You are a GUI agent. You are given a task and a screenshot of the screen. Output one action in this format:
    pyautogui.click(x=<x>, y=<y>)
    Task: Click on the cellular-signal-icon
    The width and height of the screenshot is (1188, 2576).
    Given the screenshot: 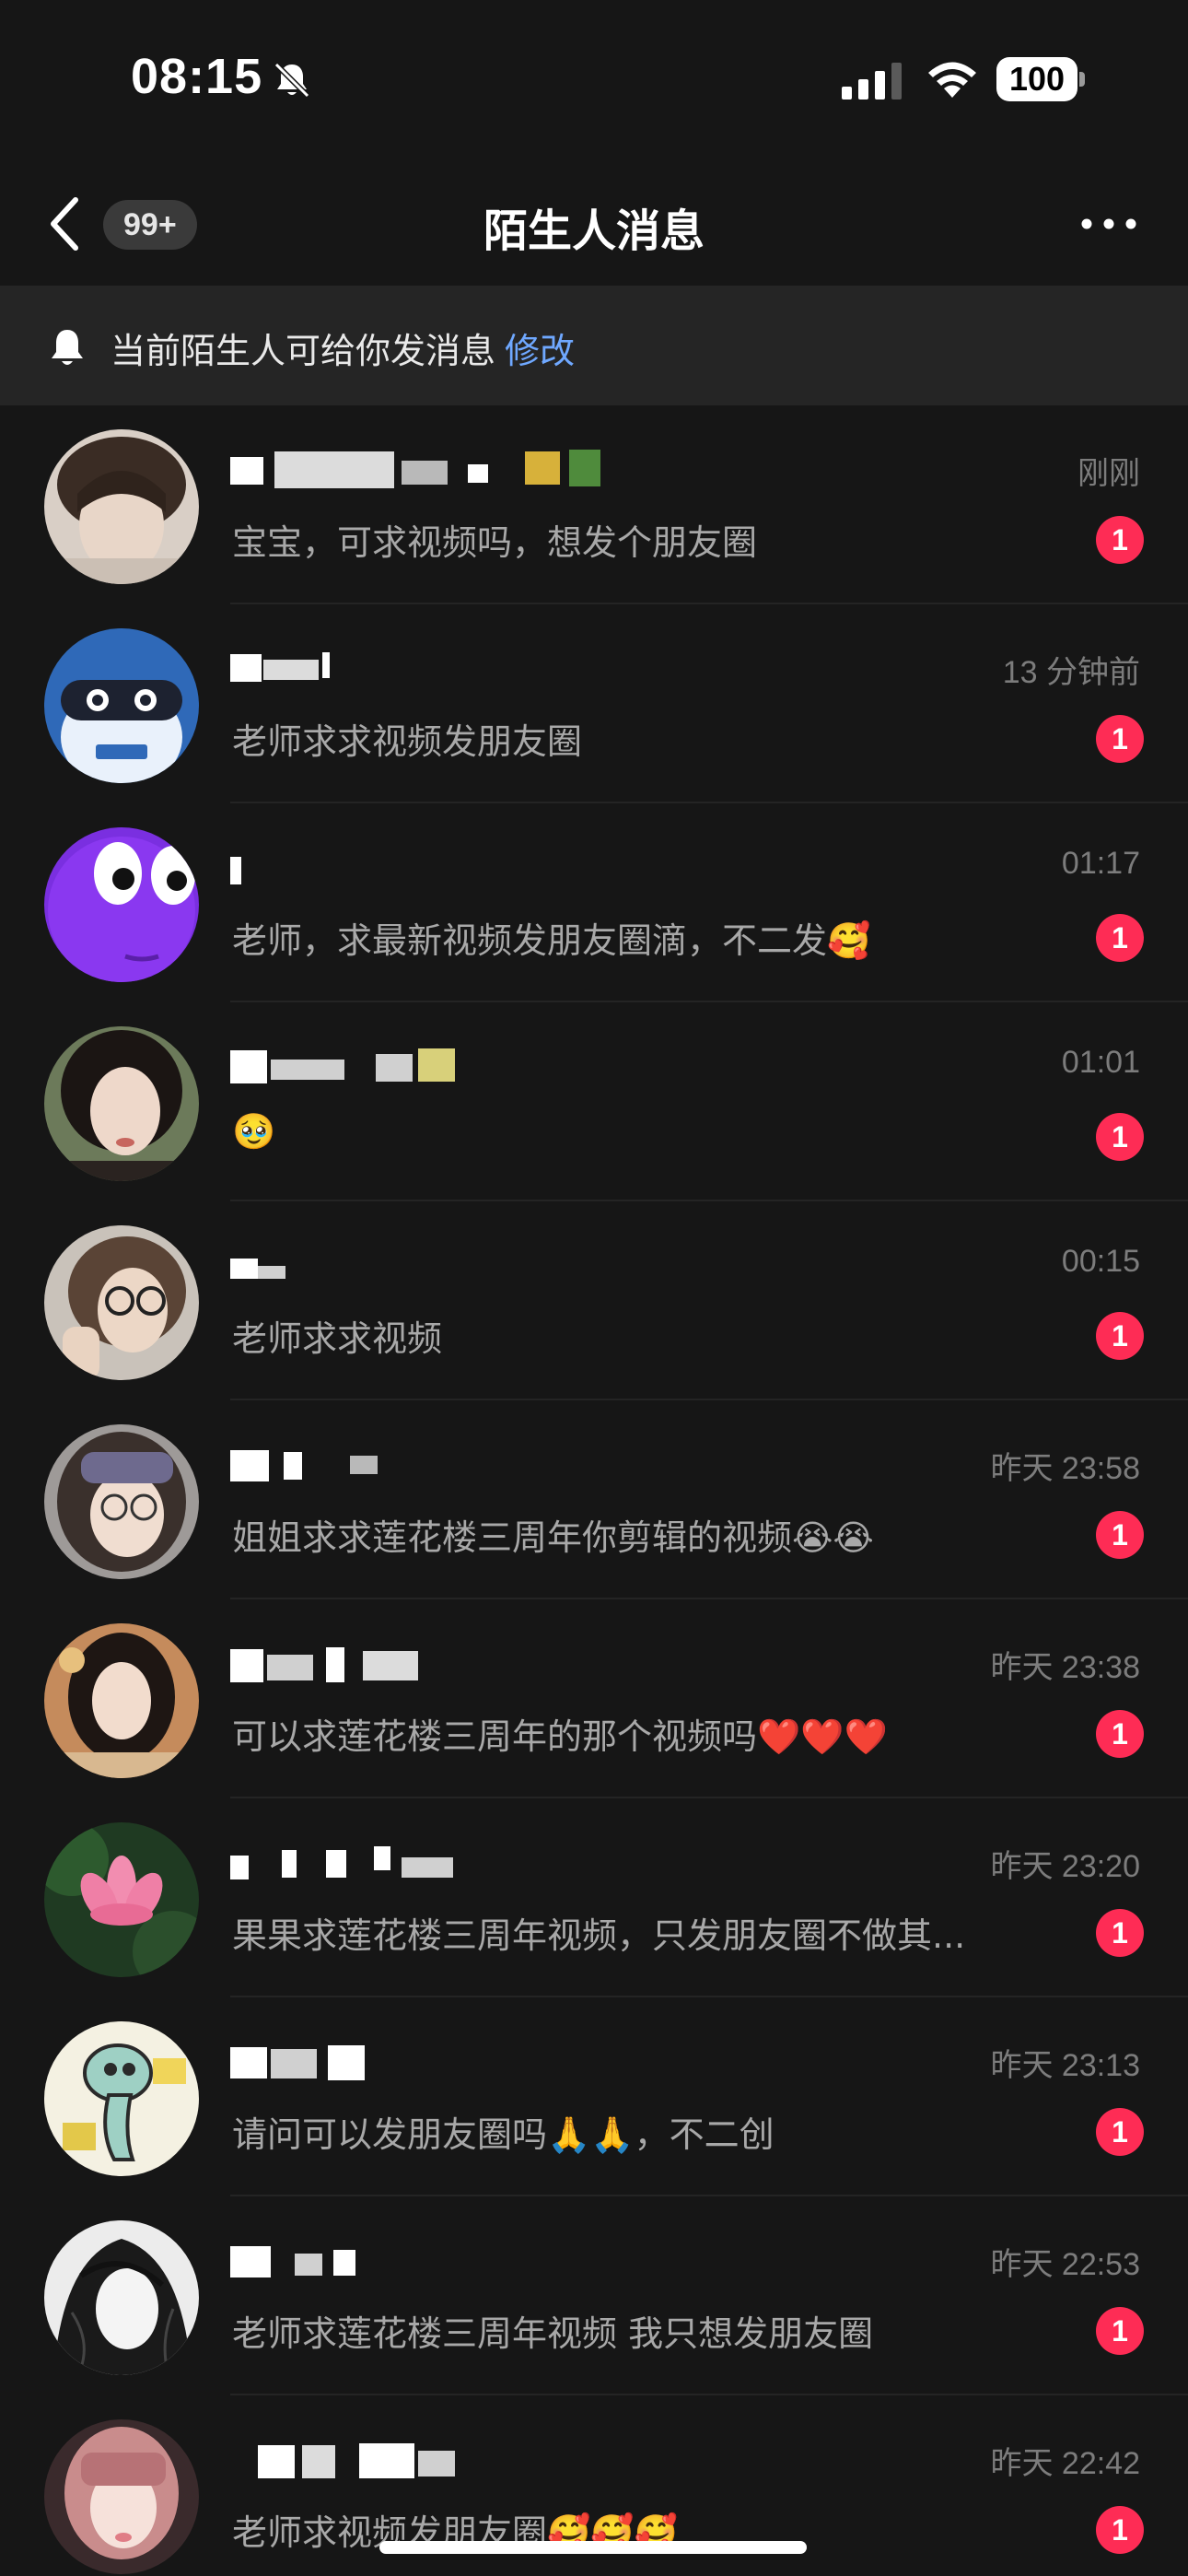 What is the action you would take?
    pyautogui.click(x=872, y=81)
    